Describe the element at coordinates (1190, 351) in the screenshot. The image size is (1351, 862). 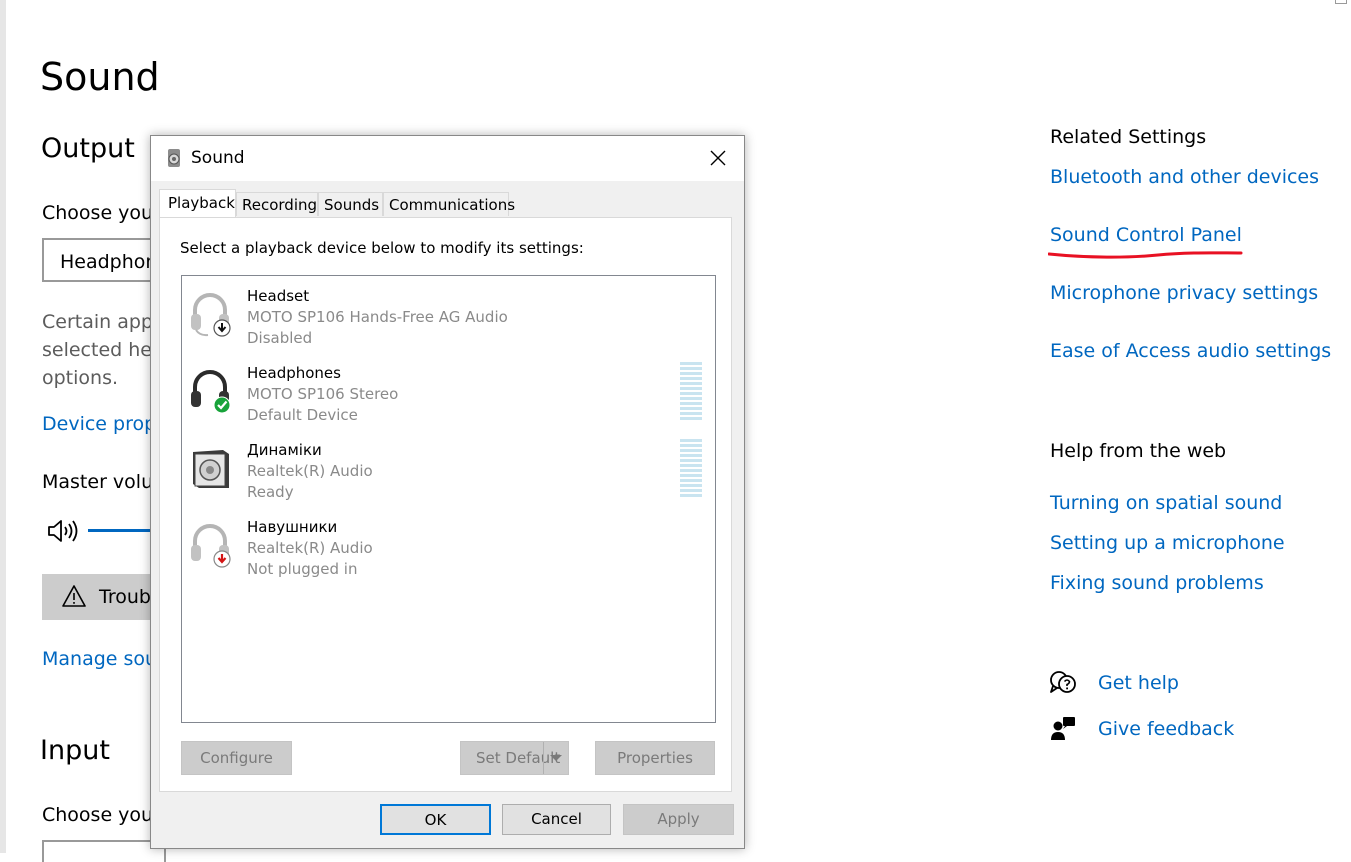
I see `ease-of-access-audio-link: Ease of Access audio settings` at that location.